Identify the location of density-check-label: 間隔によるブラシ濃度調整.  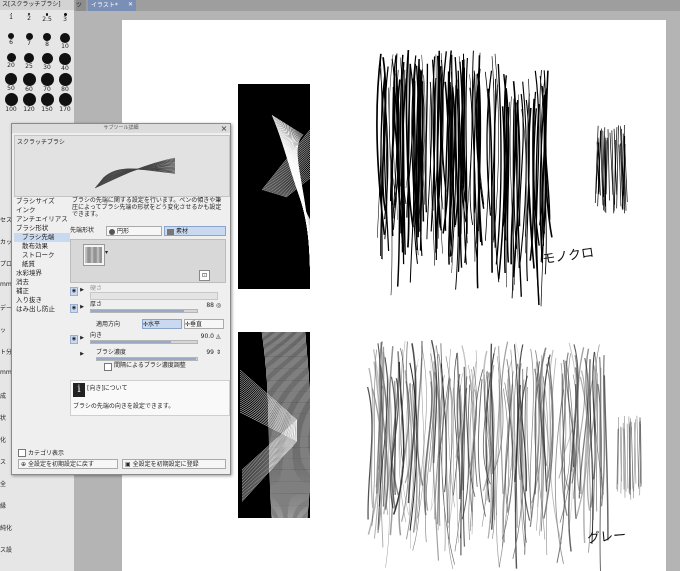
(150, 365).